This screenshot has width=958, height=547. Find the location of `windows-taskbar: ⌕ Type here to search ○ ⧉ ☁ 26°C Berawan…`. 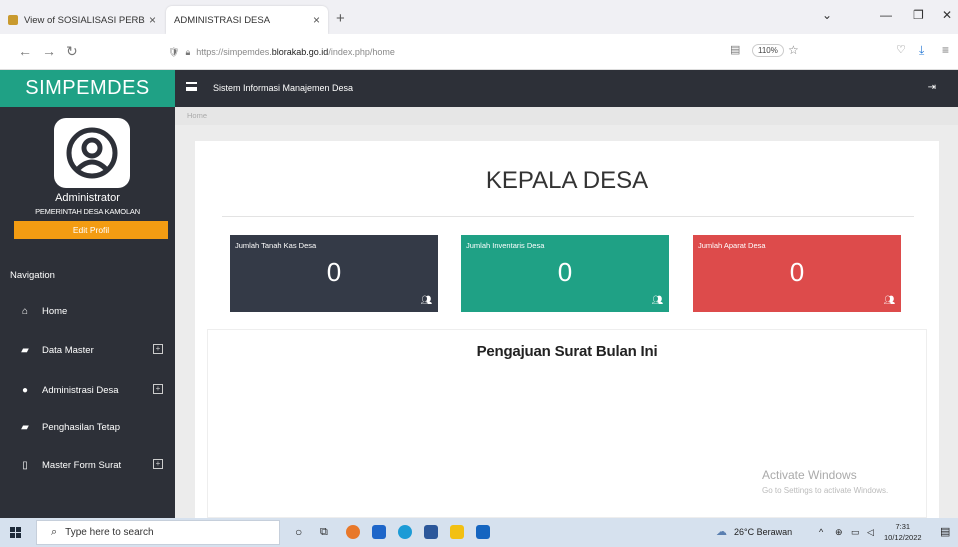

windows-taskbar: ⌕ Type here to search ○ ⧉ ☁ 26°C Berawan… is located at coordinates (479, 532).